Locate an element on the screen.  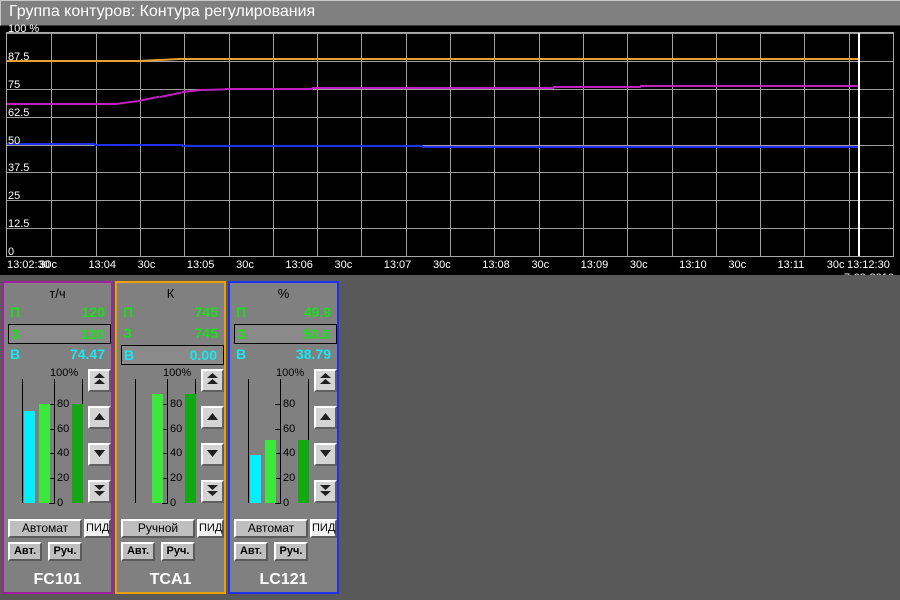
grid-line-horizontal is located at coordinates (450, 117).